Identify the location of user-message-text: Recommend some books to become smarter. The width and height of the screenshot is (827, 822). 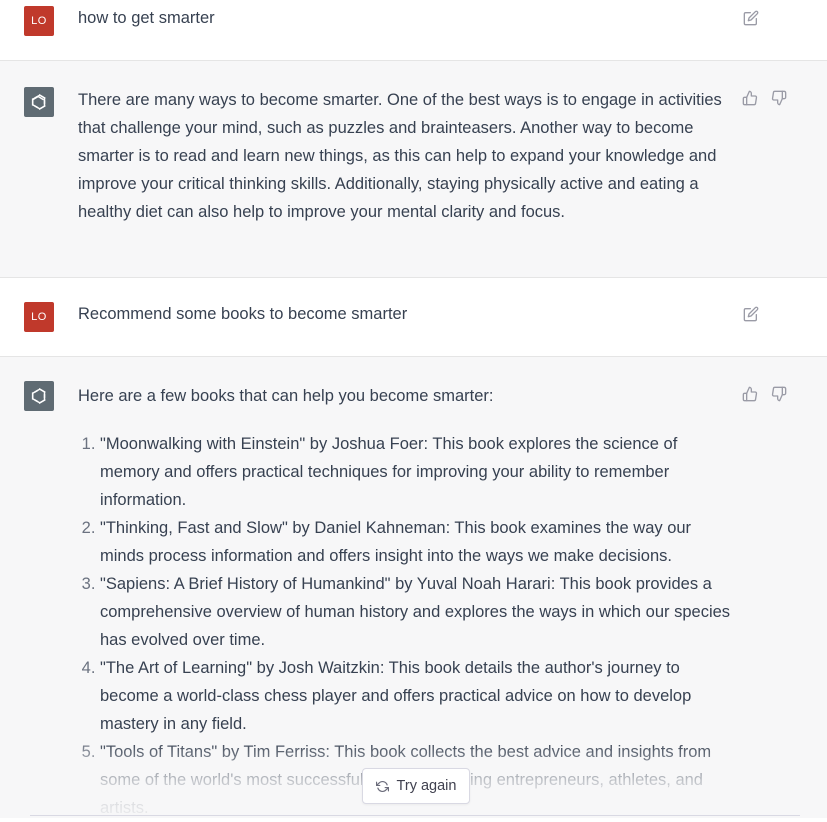
(243, 314).